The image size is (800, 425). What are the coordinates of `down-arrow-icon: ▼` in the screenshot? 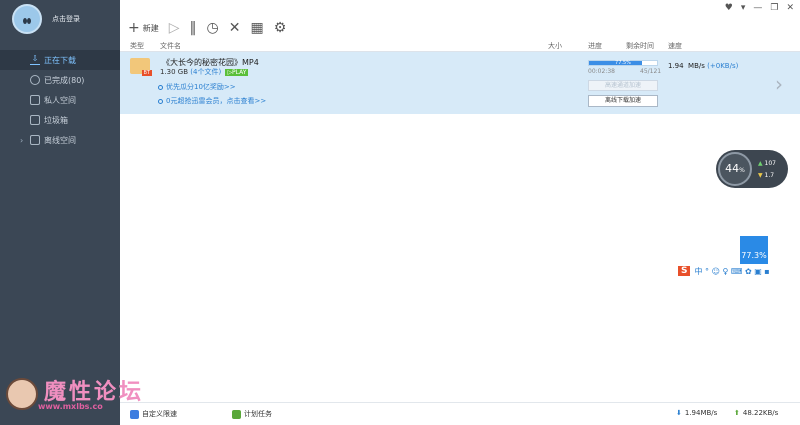 It's located at (760, 175).